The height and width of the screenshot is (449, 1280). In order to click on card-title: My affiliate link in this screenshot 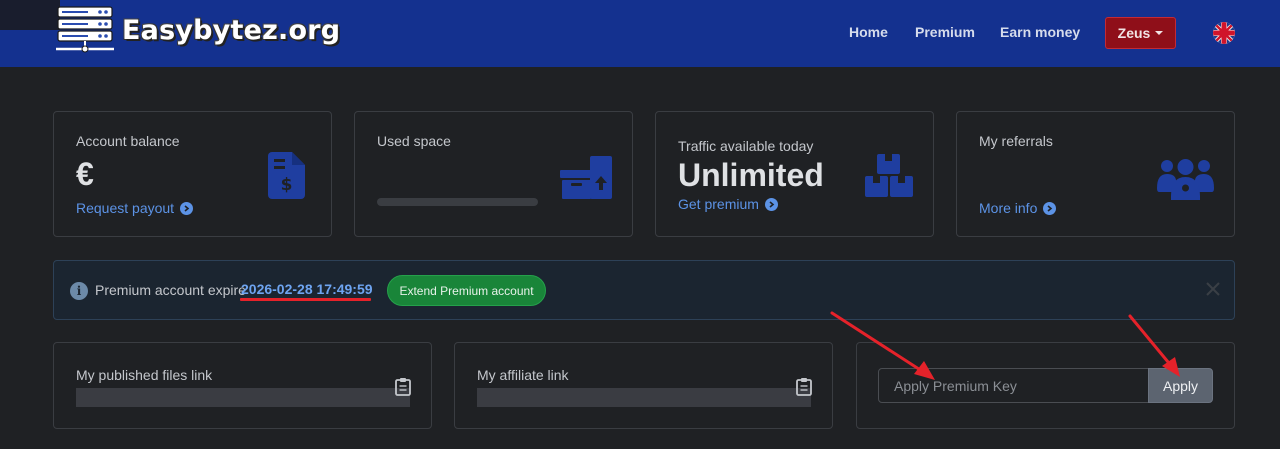, I will do `click(523, 375)`.